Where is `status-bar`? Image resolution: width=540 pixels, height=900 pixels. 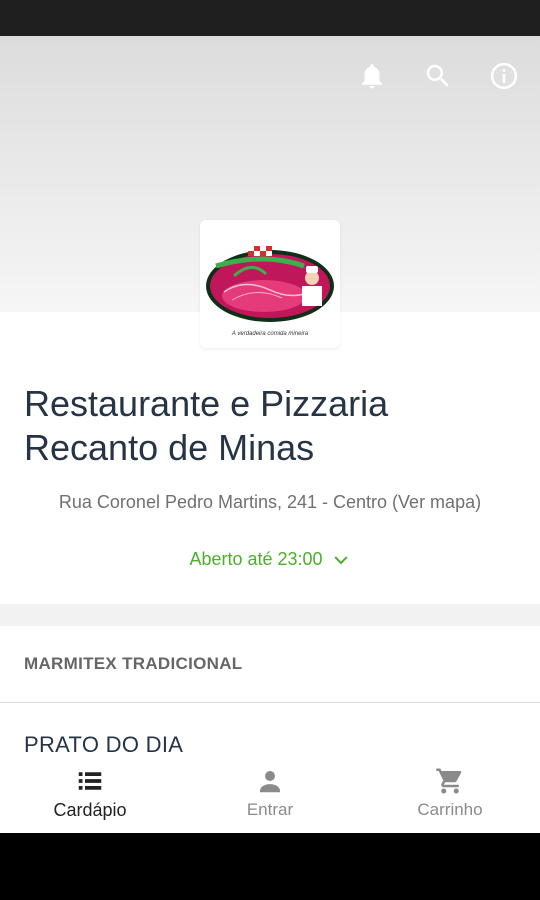 status-bar is located at coordinates (270, 18).